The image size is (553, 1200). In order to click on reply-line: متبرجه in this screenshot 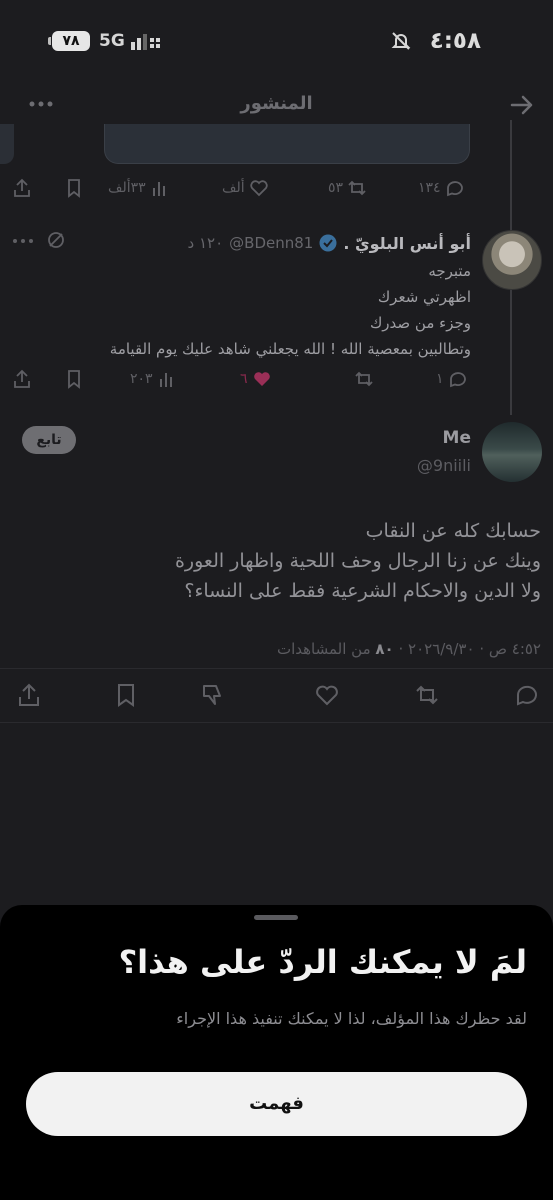, I will do `click(449, 271)`.